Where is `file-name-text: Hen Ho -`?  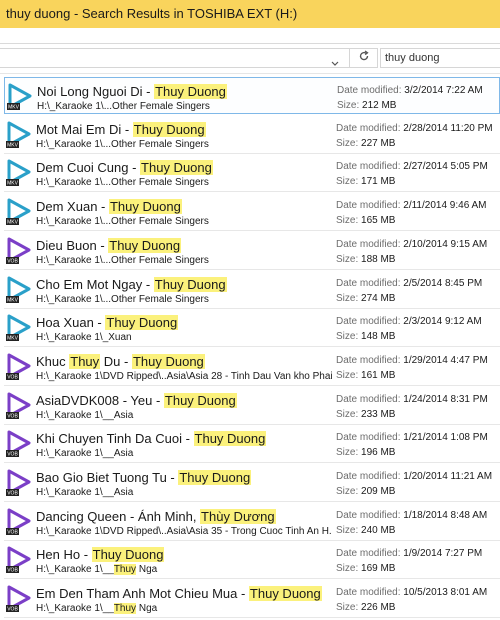 file-name-text: Hen Ho - is located at coordinates (64, 554).